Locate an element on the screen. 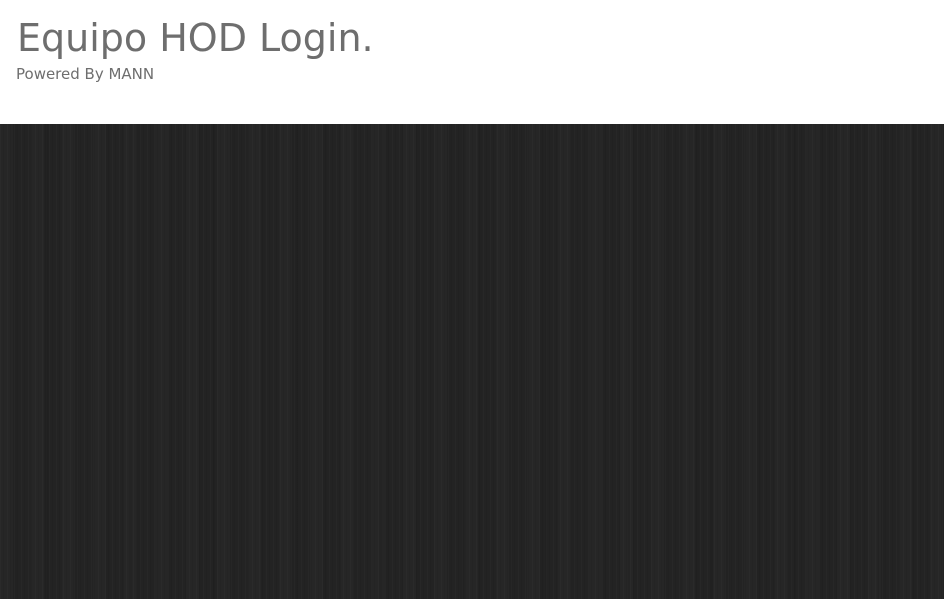 The height and width of the screenshot is (599, 944). page-title: Equipo HOD Login. is located at coordinates (195, 38).